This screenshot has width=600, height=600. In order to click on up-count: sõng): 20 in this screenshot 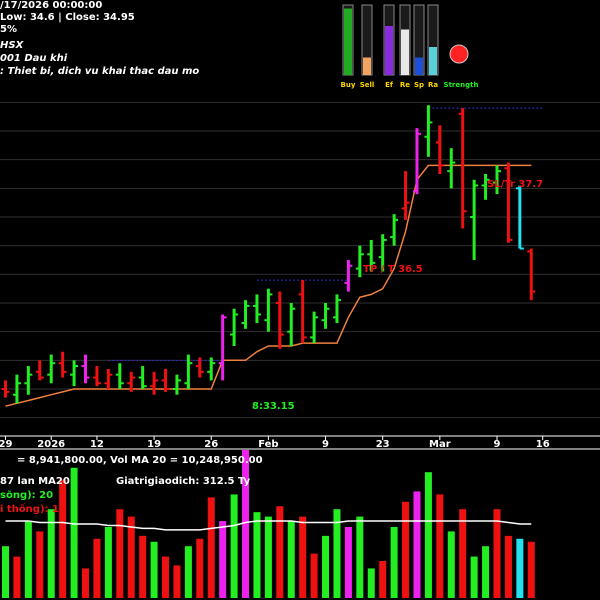, I will do `click(26, 495)`.